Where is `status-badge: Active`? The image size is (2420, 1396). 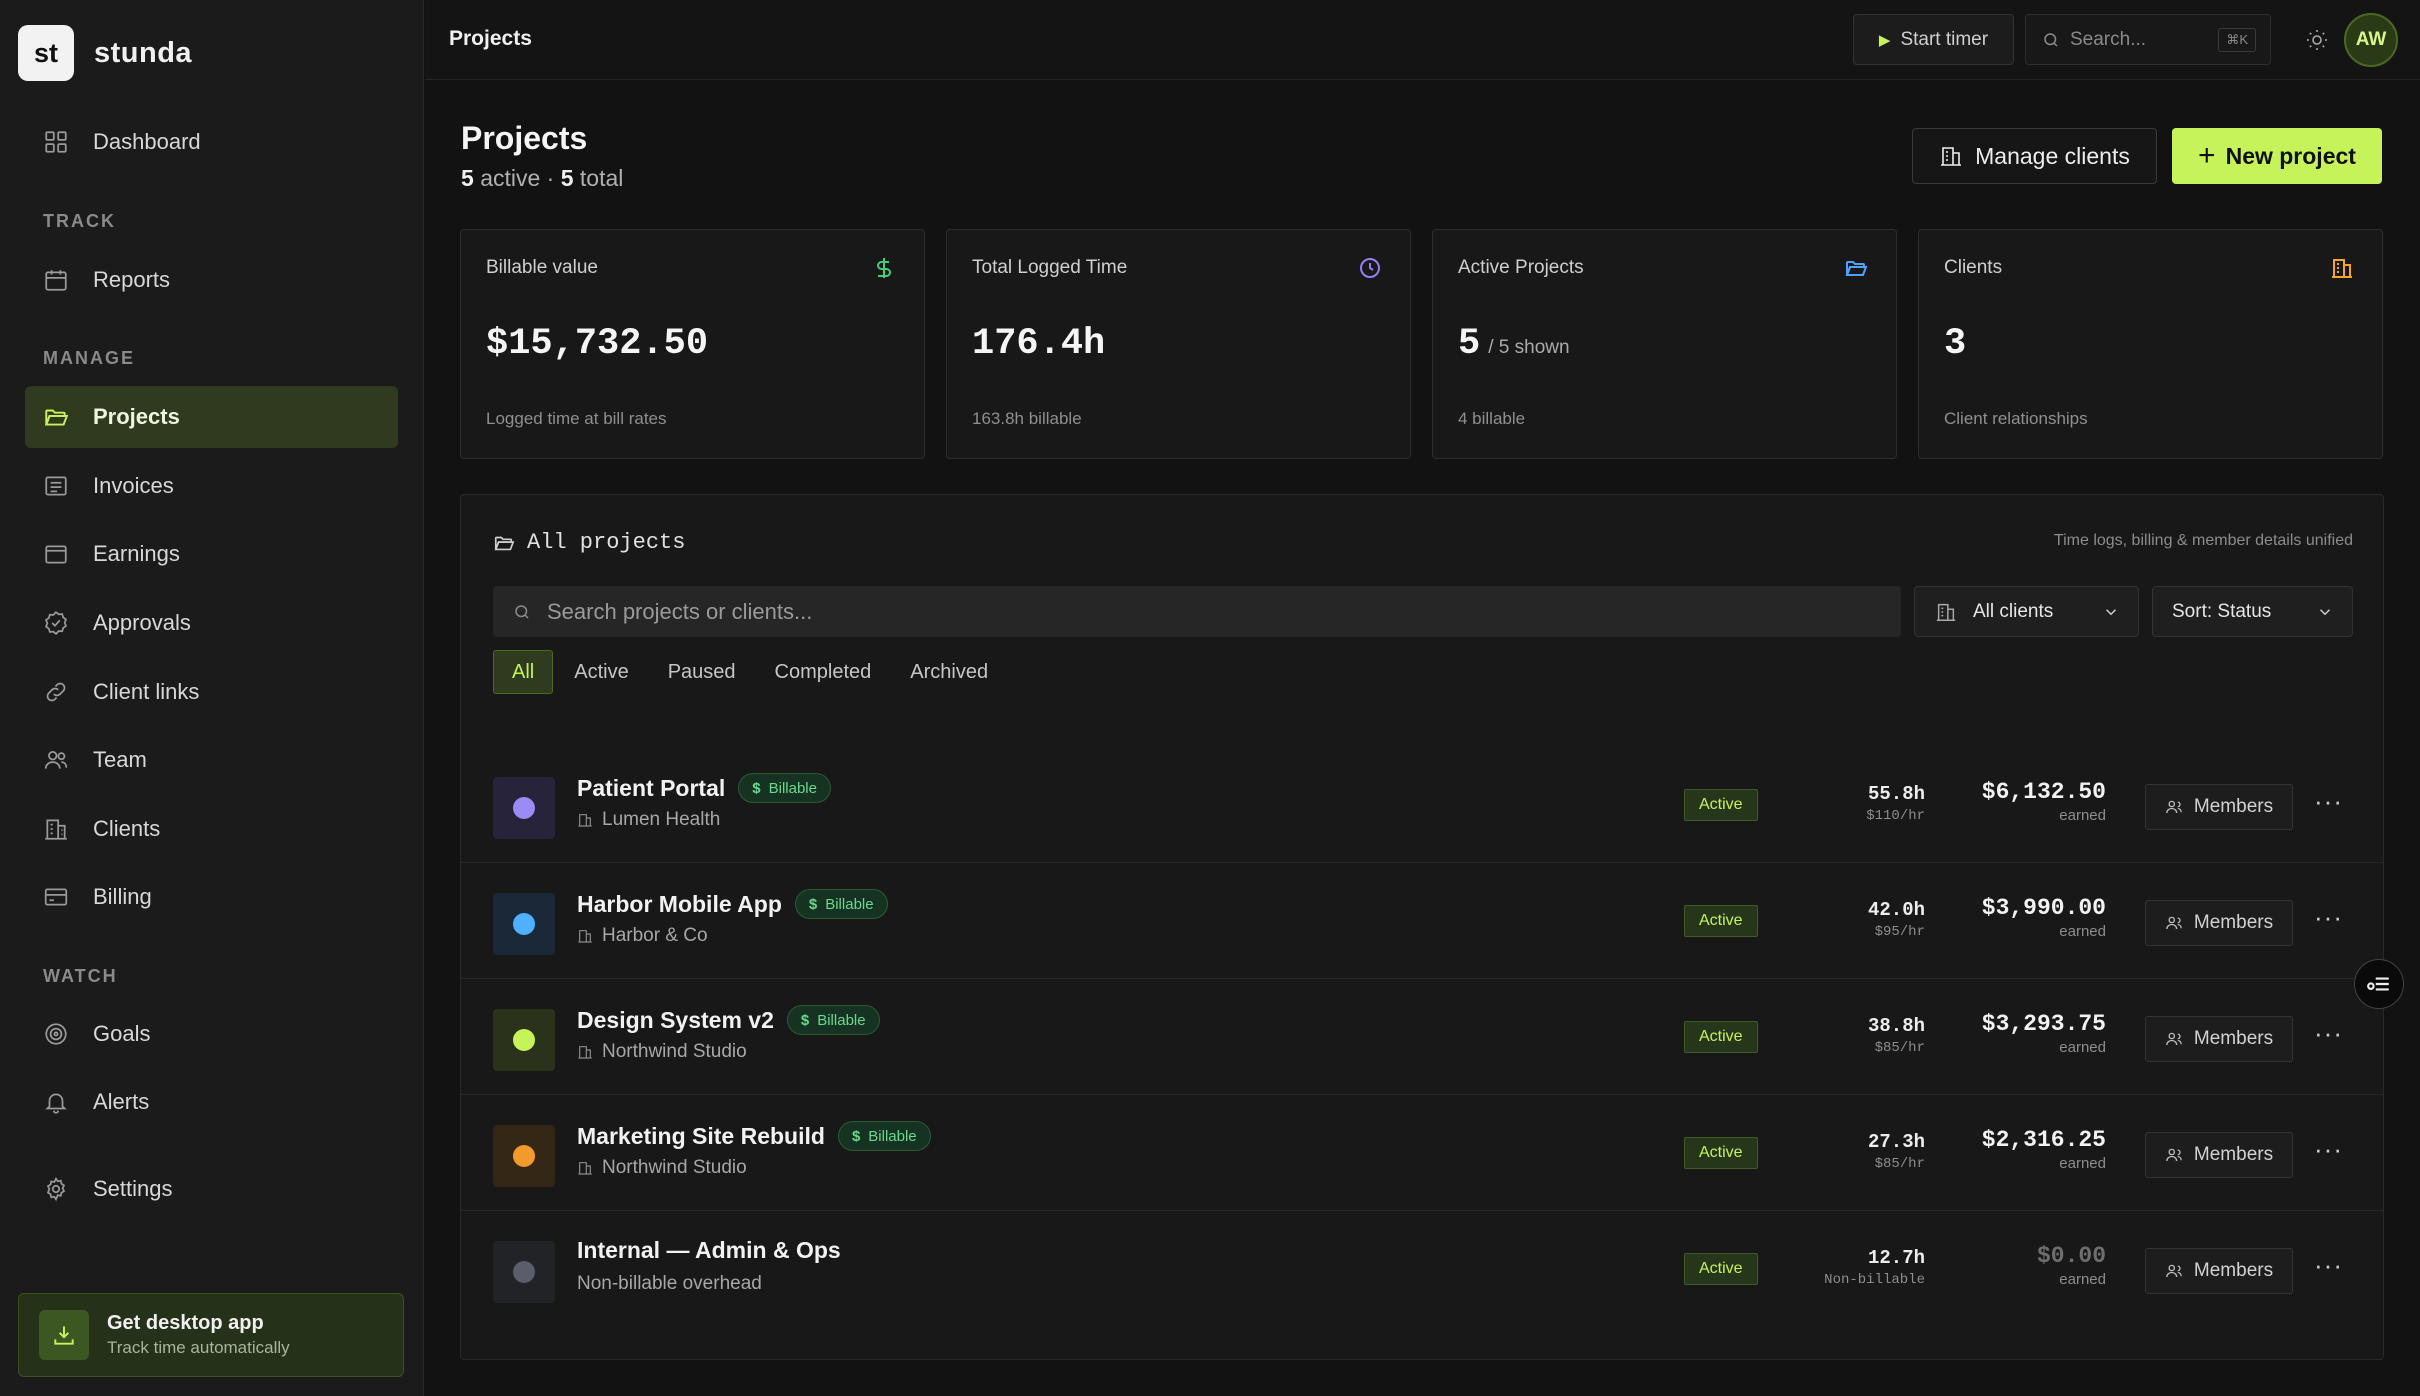 status-badge: Active is located at coordinates (1721, 1269).